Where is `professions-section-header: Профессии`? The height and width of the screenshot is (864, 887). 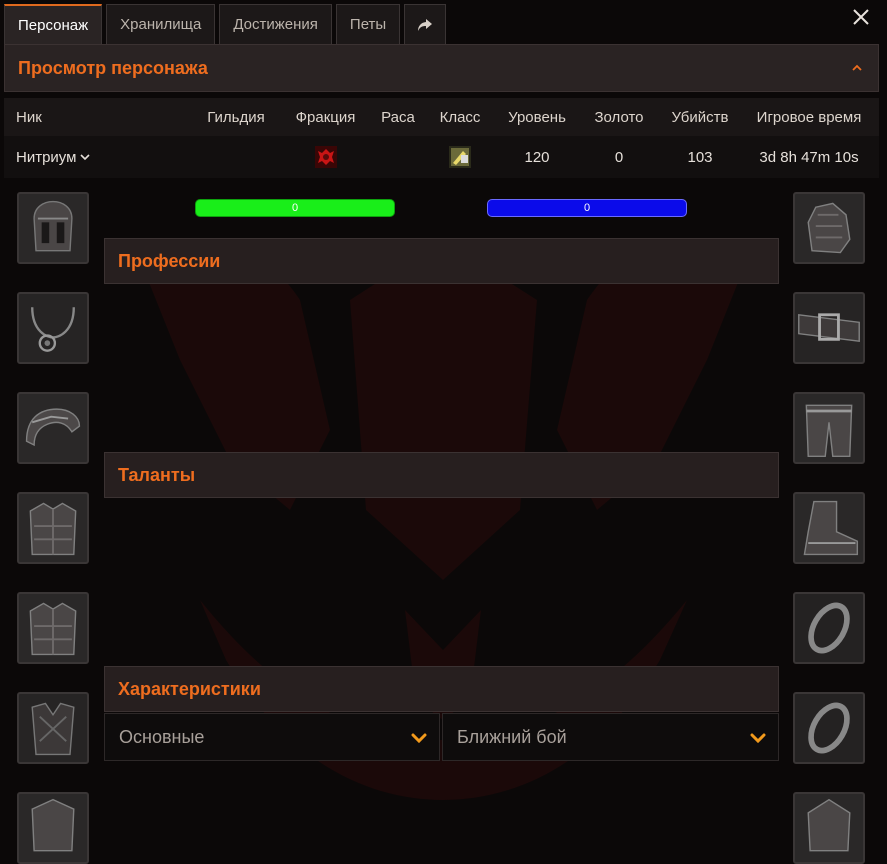
professions-section-header: Профессии is located at coordinates (441, 261).